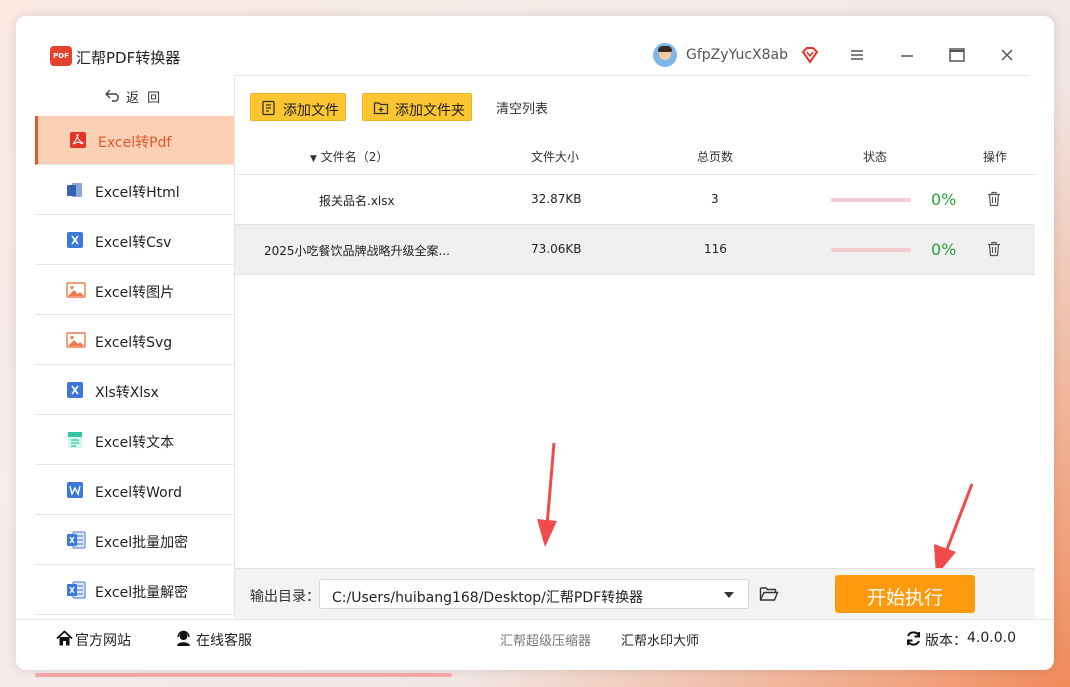  I want to click on column-header-name: ▼ 文件名（2）, so click(349, 156).